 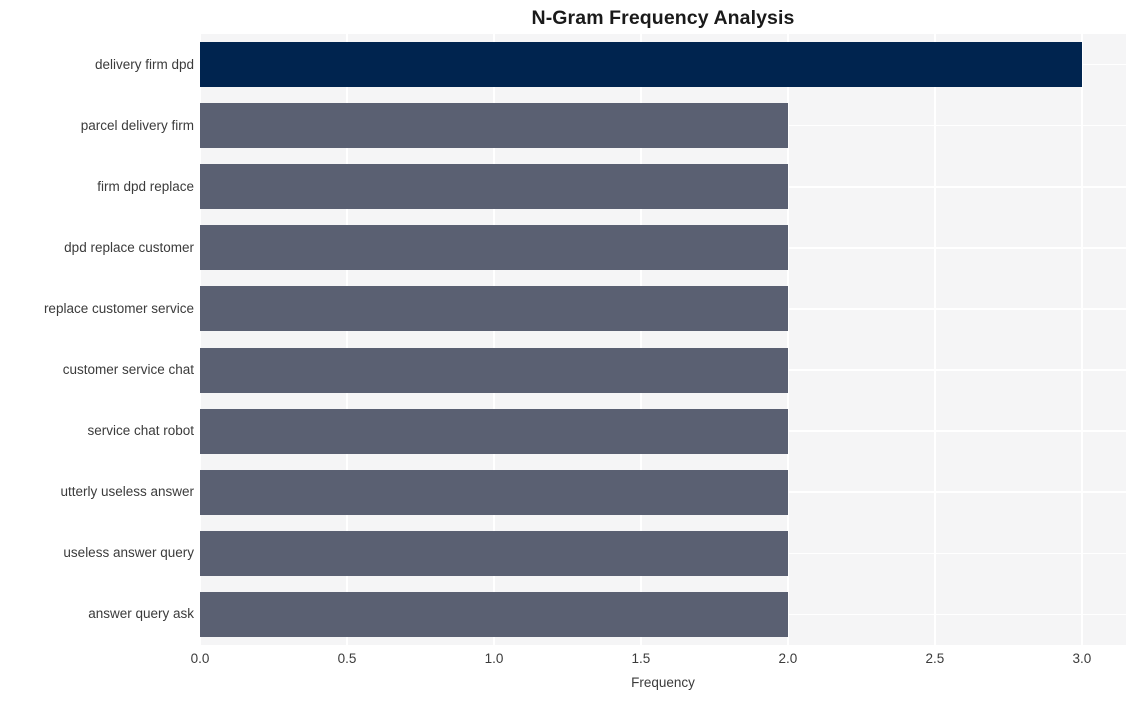 What do you see at coordinates (118, 308) in the screenshot?
I see `y-axis-tick-label: replace customer service` at bounding box center [118, 308].